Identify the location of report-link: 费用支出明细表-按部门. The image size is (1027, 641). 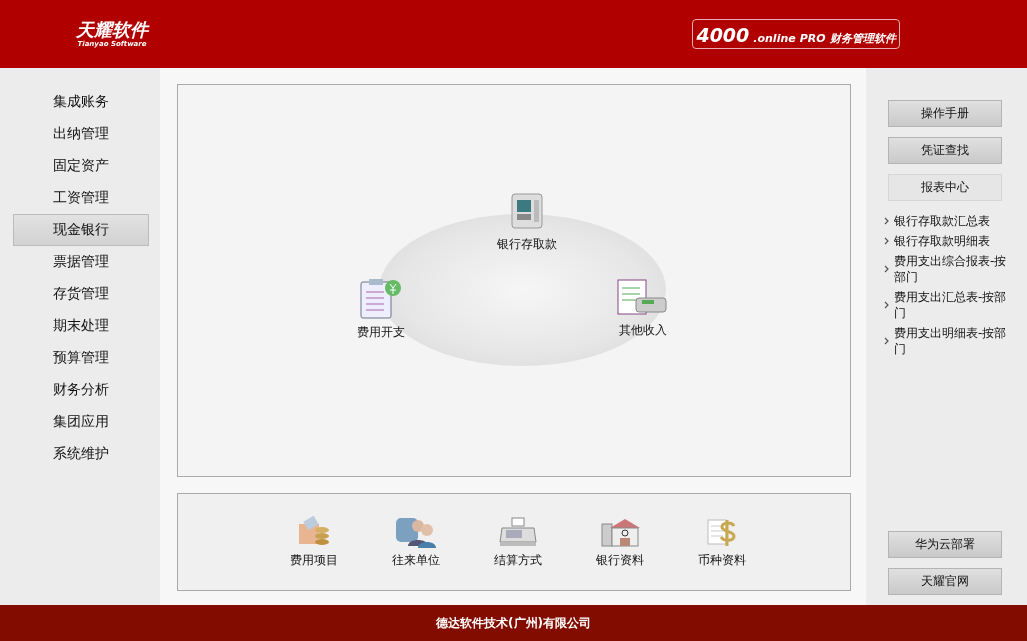
(954, 341).